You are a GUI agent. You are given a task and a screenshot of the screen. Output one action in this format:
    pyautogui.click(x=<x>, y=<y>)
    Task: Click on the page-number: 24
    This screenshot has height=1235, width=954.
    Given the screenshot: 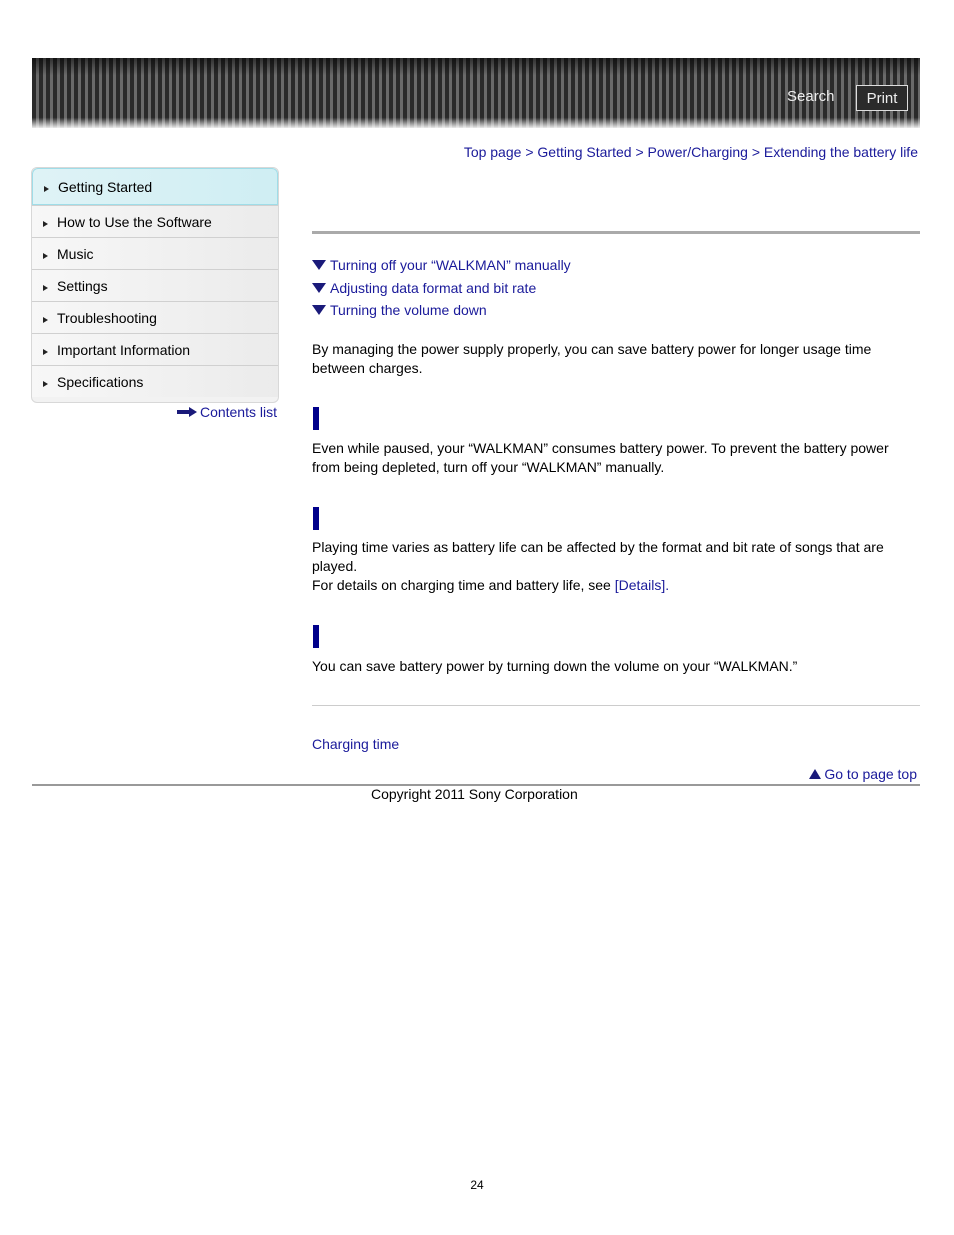 What is the action you would take?
    pyautogui.click(x=477, y=1185)
    